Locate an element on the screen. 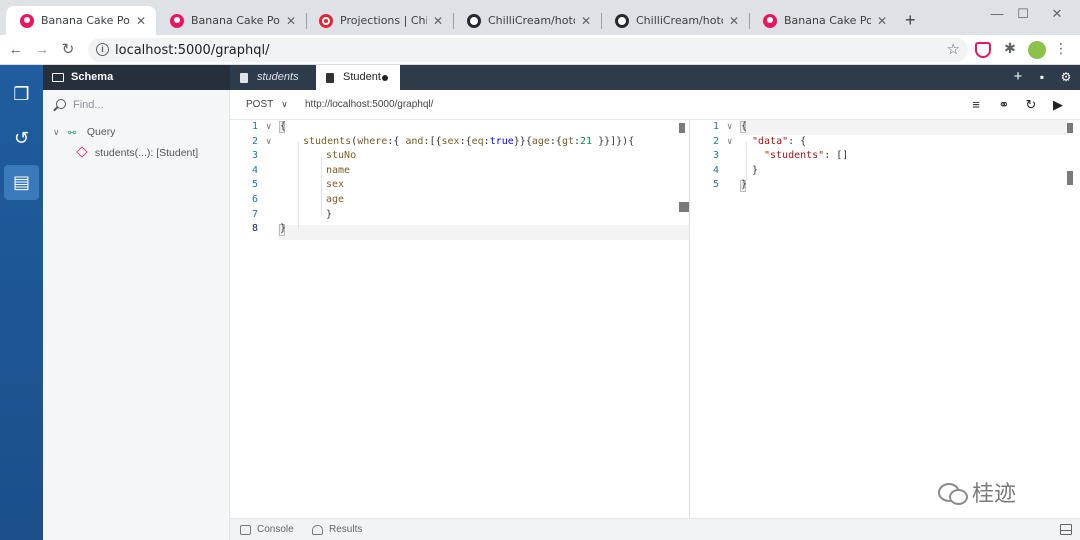  window-close-button: ✕ is located at coordinates (1057, 14).